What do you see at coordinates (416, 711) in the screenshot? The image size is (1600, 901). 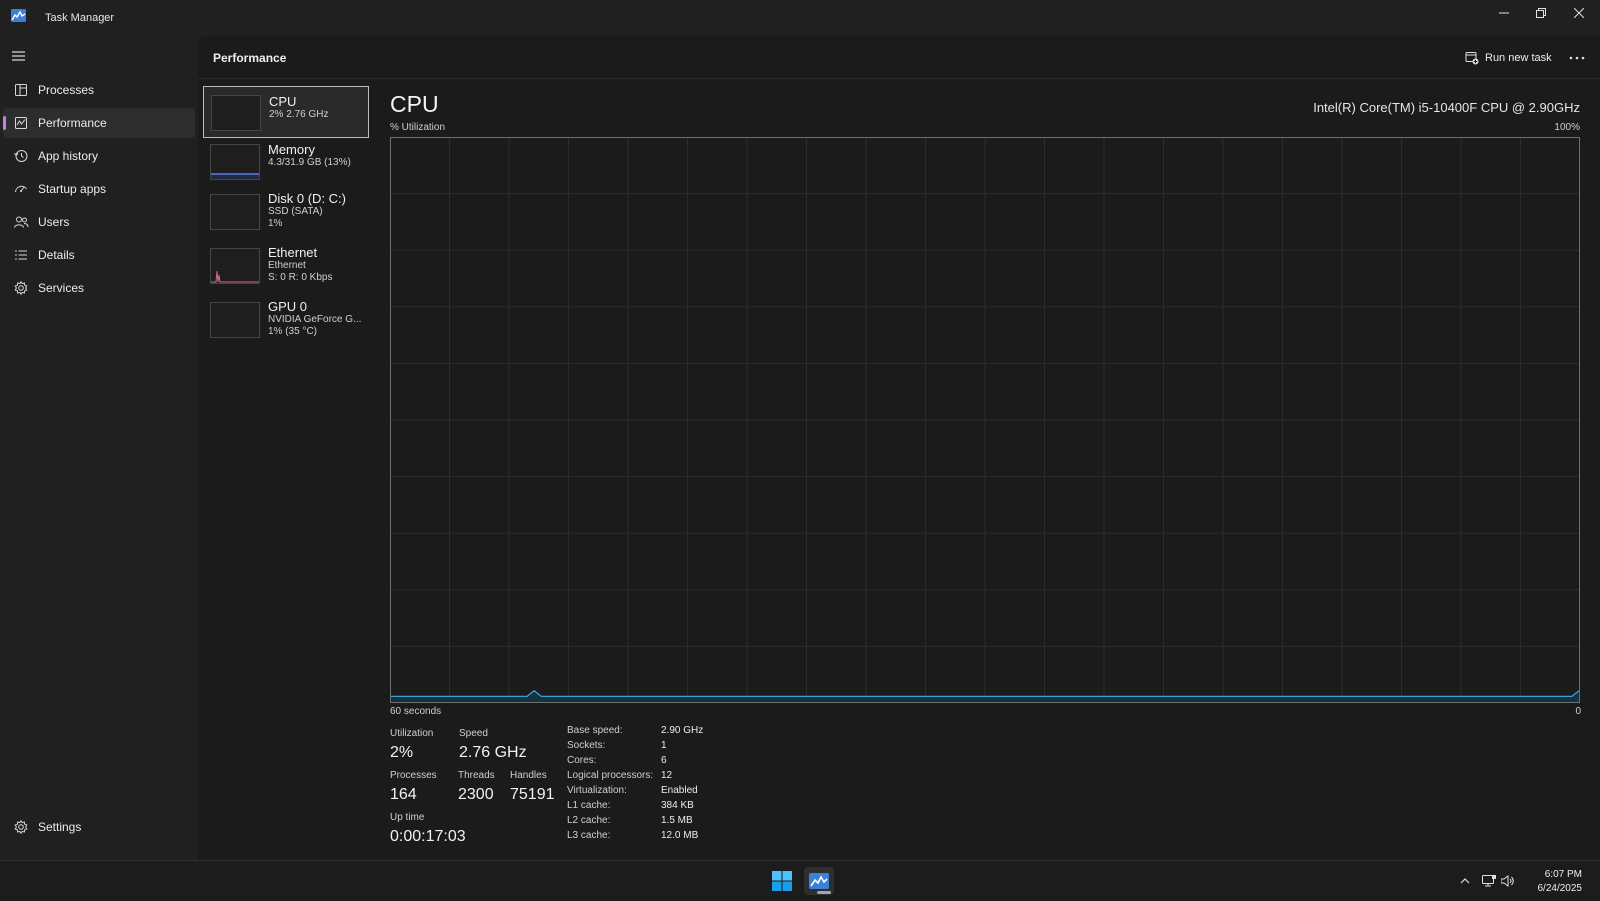 I see `graph-x-axis-label: 60 seconds` at bounding box center [416, 711].